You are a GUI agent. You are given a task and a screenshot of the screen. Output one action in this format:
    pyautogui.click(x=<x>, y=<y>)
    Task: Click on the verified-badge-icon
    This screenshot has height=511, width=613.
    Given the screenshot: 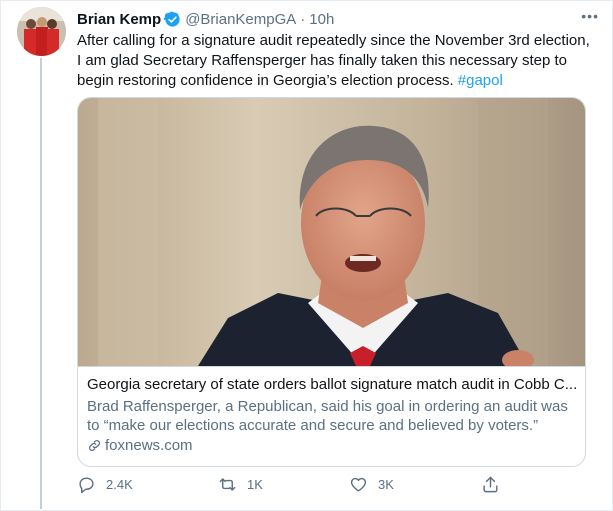 What is the action you would take?
    pyautogui.click(x=172, y=19)
    